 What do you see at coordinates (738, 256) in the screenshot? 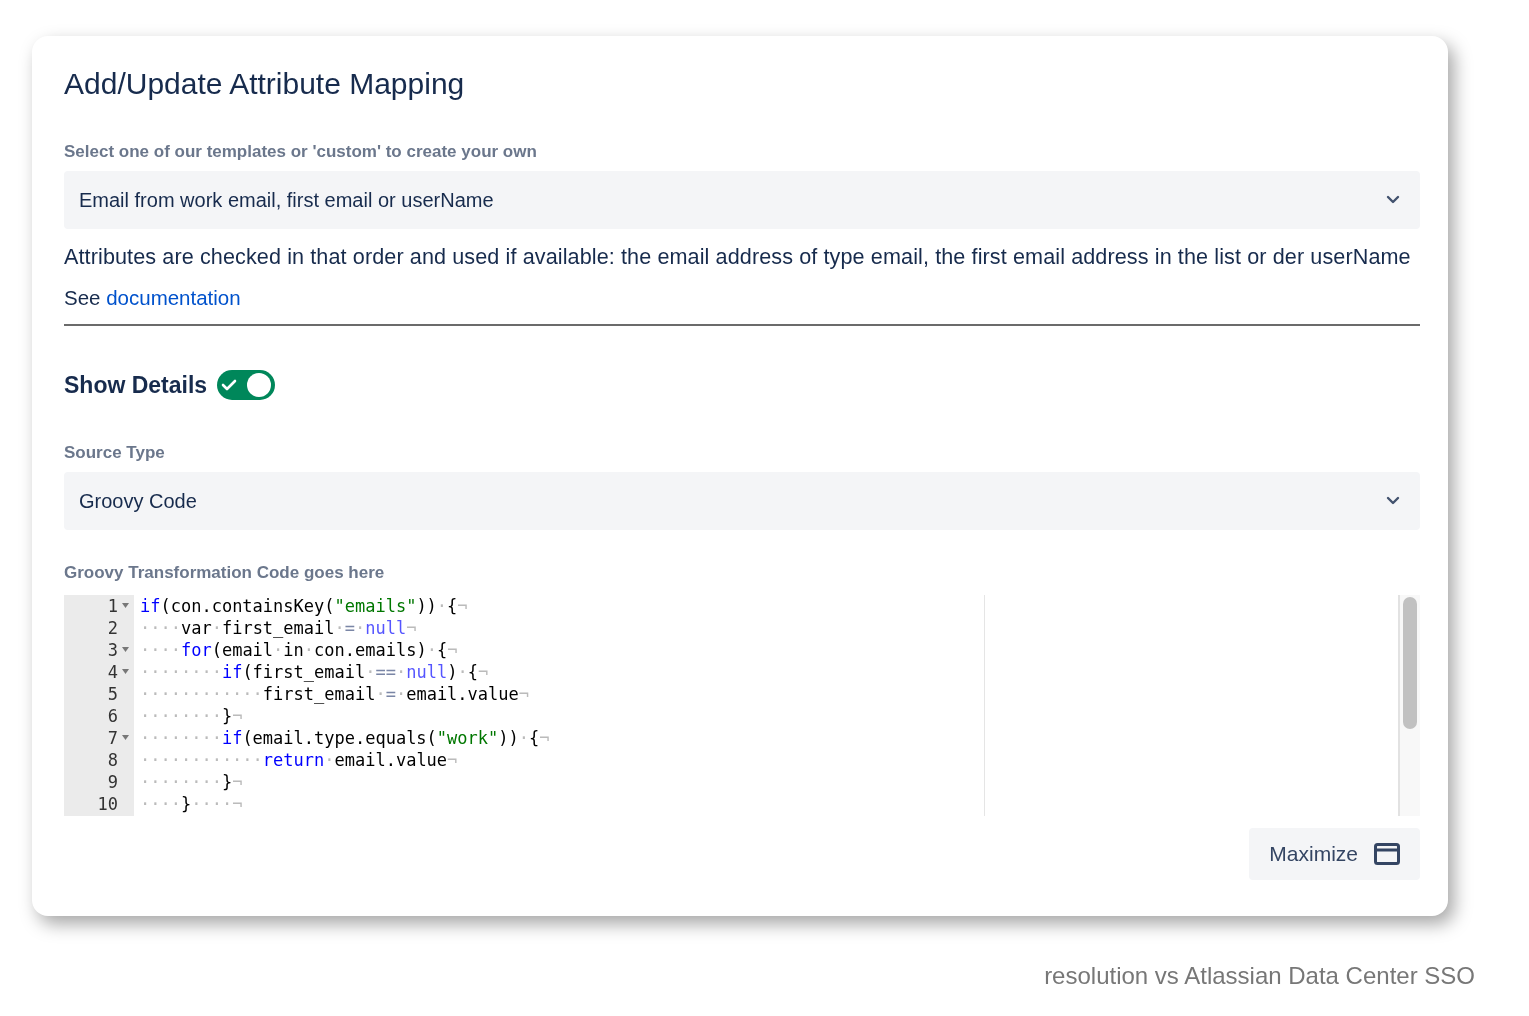
I see `description-text: Attributes are checked in that order and used if available: the email address of type email, the first email address in the list or der userName` at bounding box center [738, 256].